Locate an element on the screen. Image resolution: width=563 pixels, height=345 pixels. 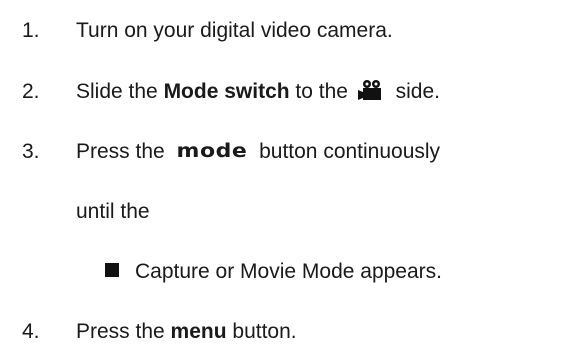
step-number: 1. is located at coordinates (31, 30).